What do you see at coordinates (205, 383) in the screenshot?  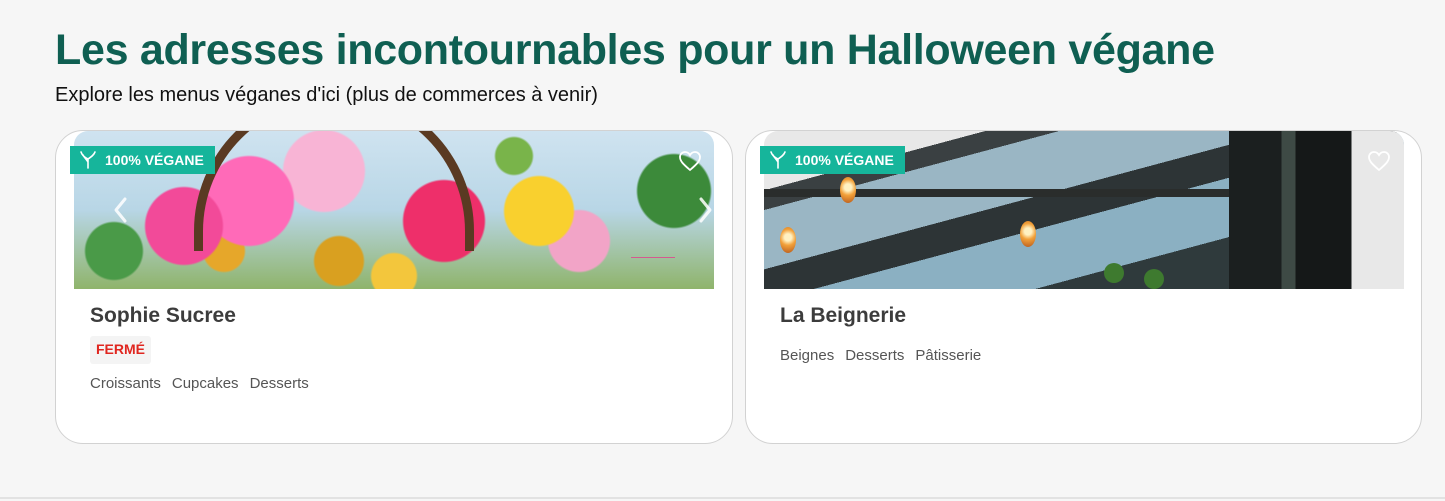 I see `tag: Cupcakes` at bounding box center [205, 383].